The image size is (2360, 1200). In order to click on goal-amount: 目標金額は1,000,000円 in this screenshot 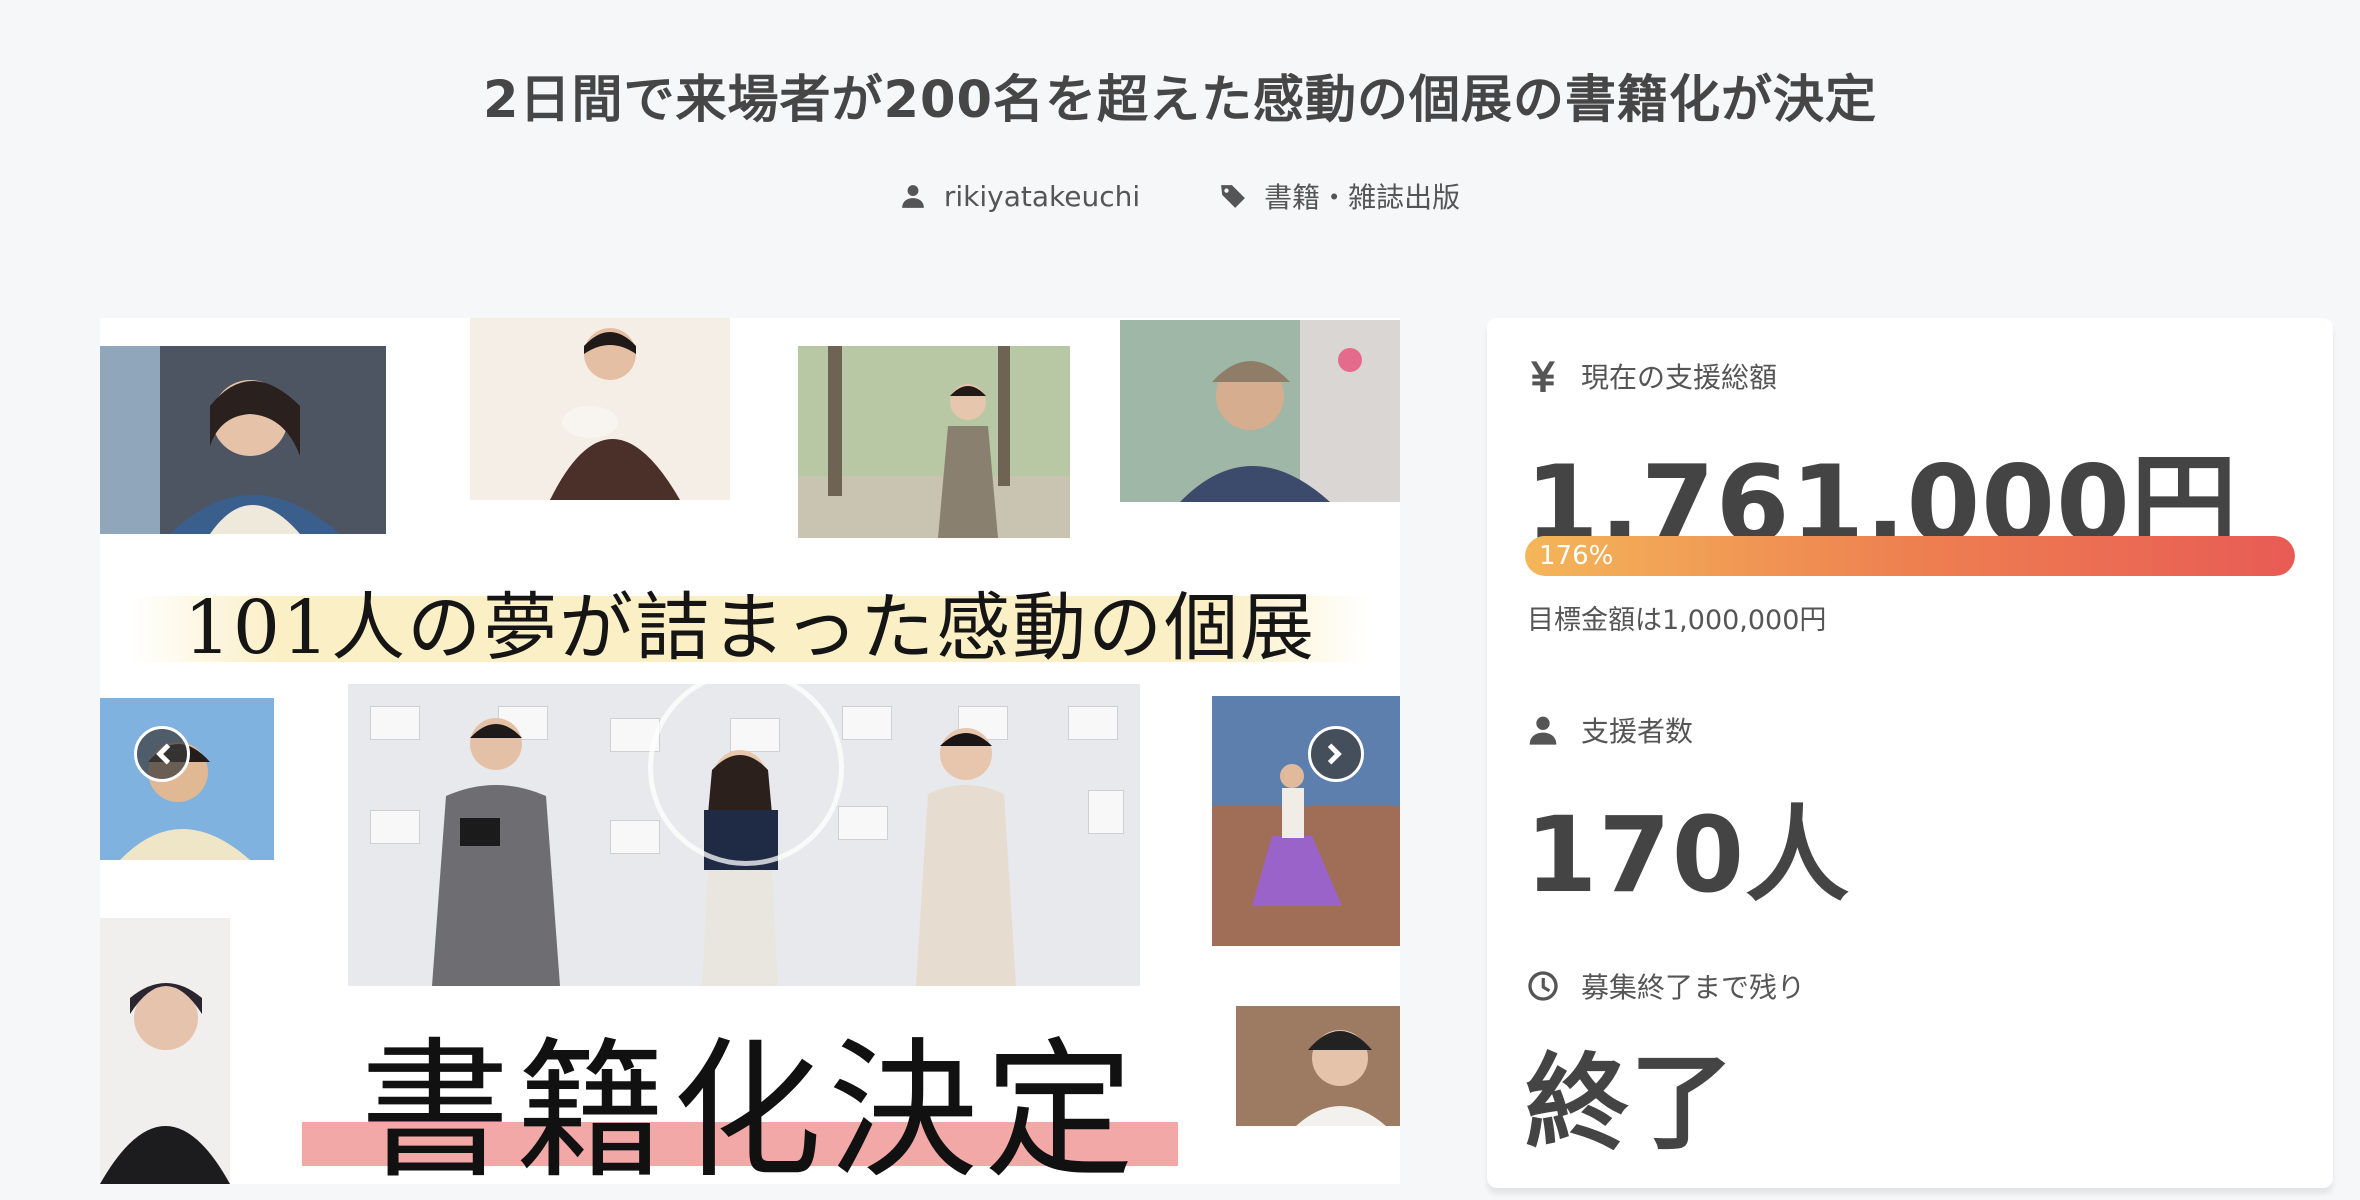, I will do `click(1677, 620)`.